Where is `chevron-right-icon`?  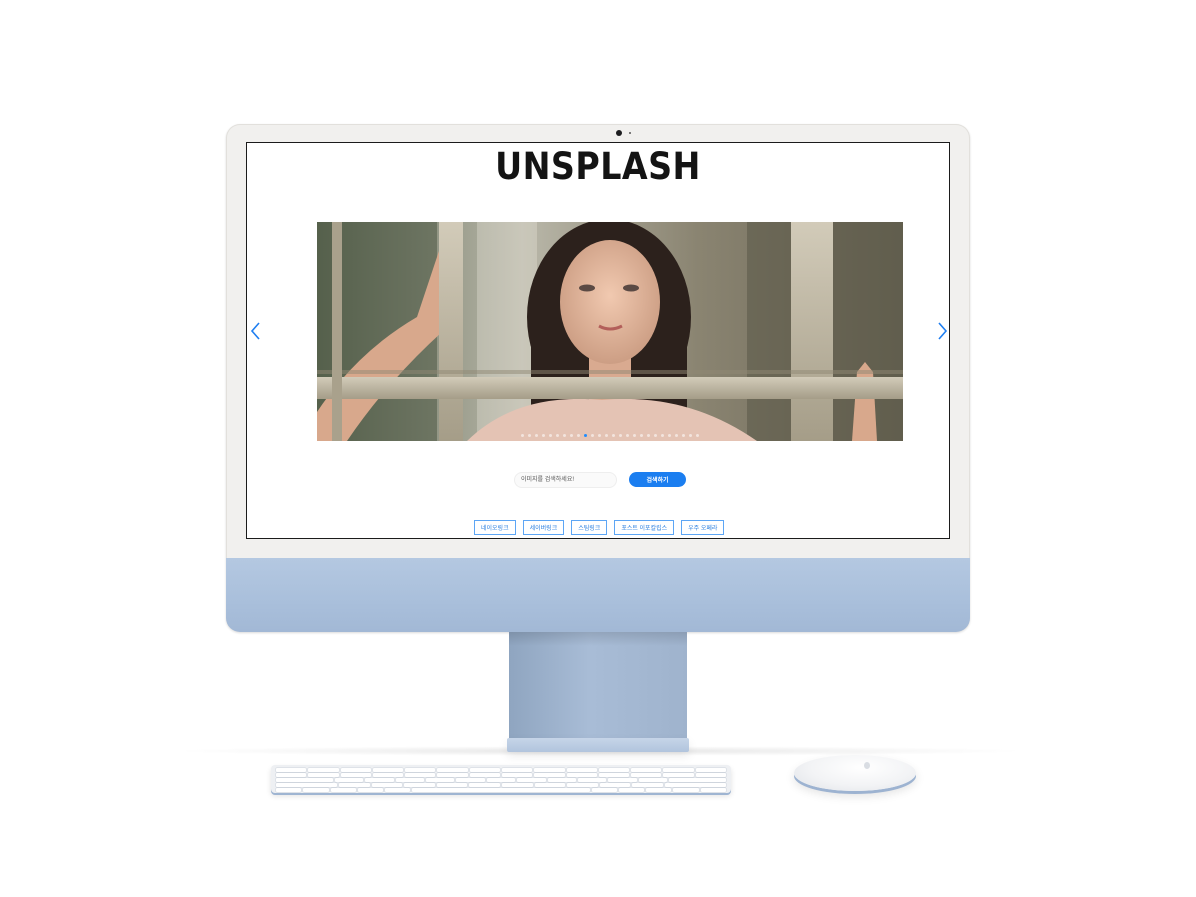
chevron-right-icon is located at coordinates (943, 331).